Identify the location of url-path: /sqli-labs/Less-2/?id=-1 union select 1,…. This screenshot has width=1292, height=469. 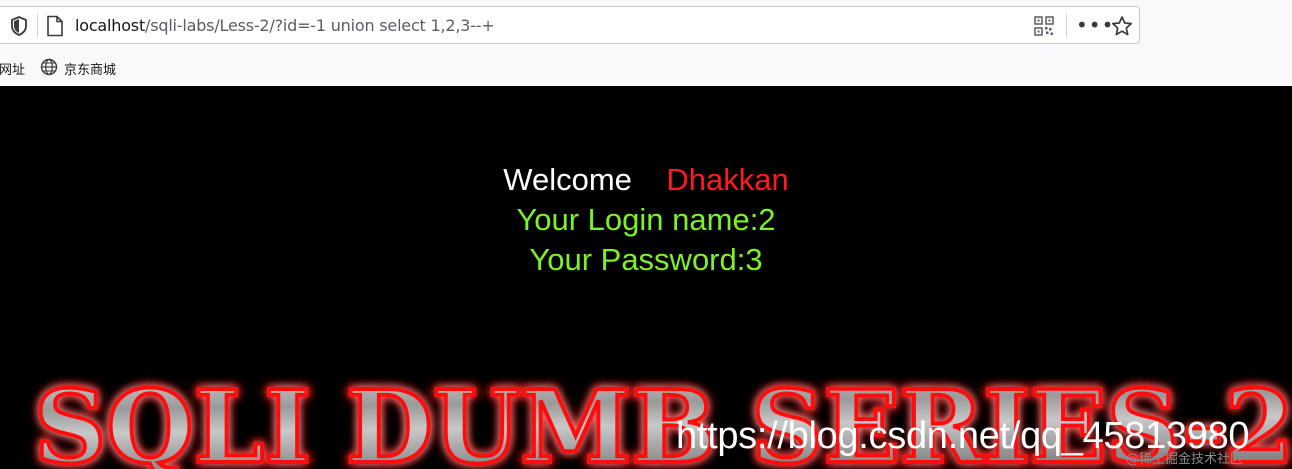
(320, 25).